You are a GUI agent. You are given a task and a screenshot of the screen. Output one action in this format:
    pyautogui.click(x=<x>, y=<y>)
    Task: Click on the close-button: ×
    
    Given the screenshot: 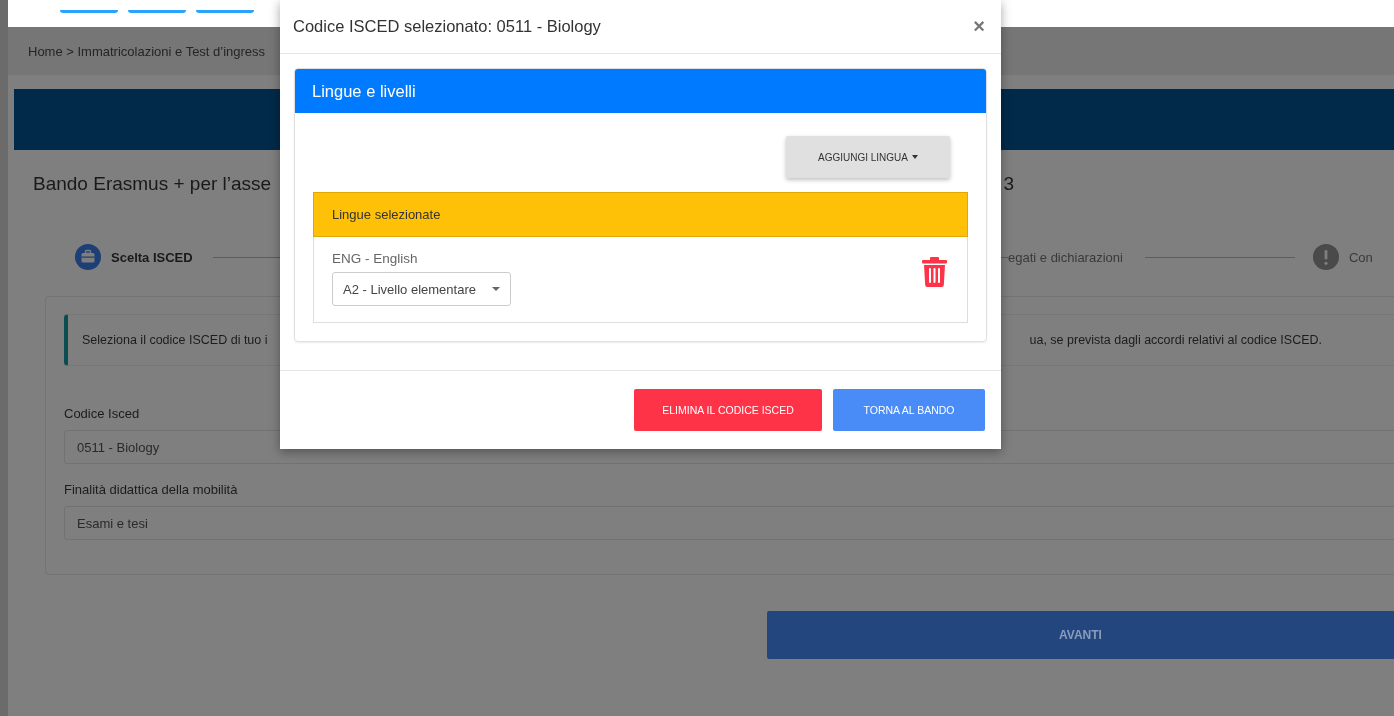 What is the action you would take?
    pyautogui.click(x=979, y=26)
    